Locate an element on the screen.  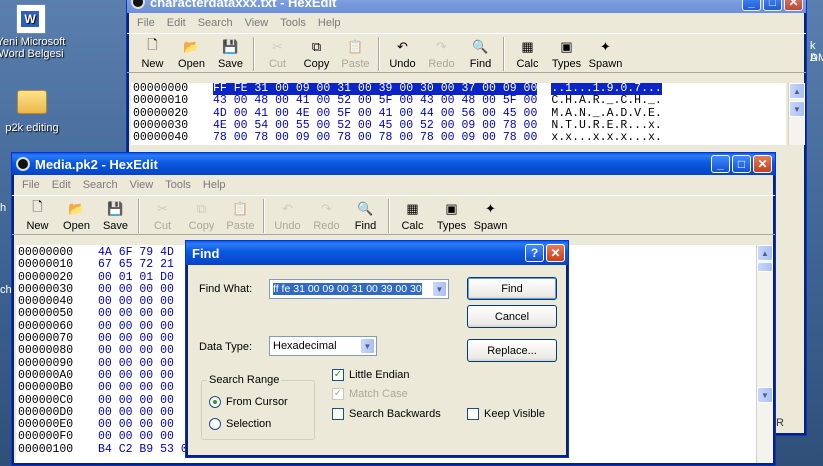
help-button: ? is located at coordinates (534, 253).